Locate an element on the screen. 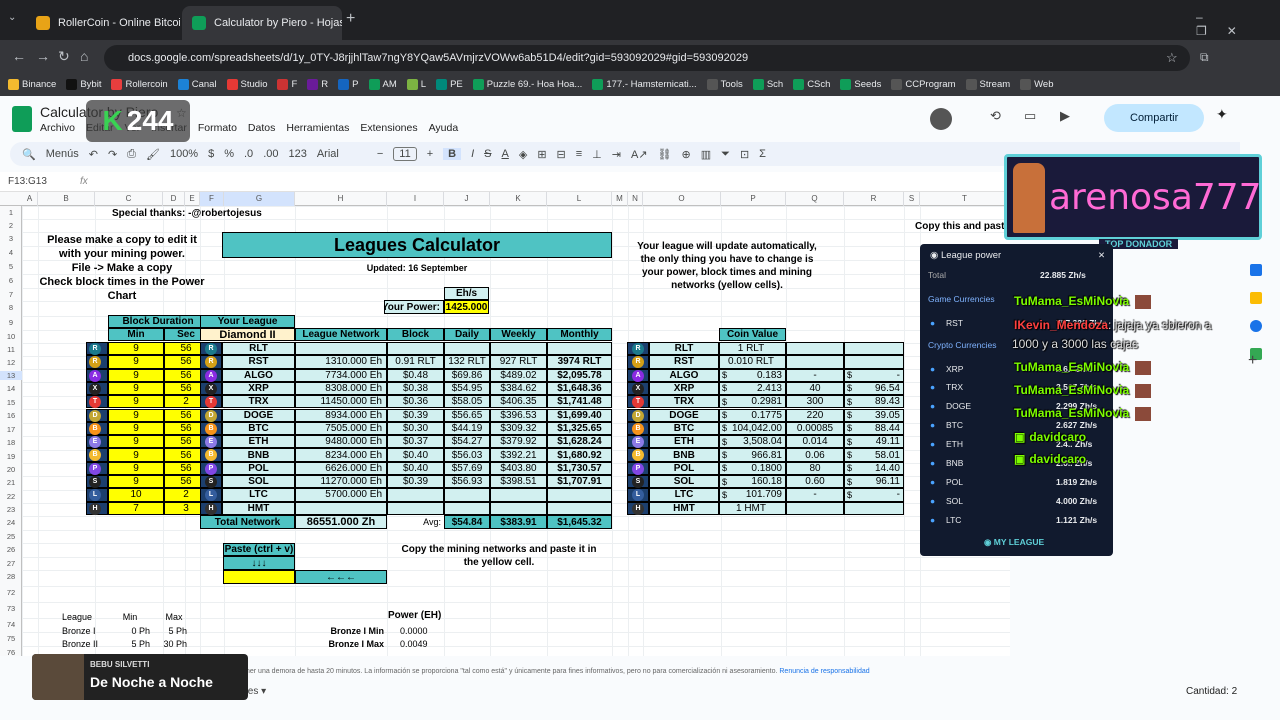 Image resolution: width=1280 pixels, height=720 pixels. row-header-20: 20 is located at coordinates (11, 469).